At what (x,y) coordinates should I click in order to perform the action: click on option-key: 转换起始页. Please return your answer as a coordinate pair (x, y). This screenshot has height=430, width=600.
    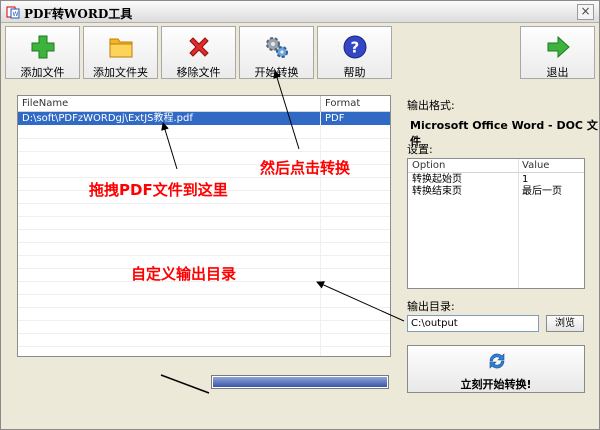
    Looking at the image, I should click on (437, 179).